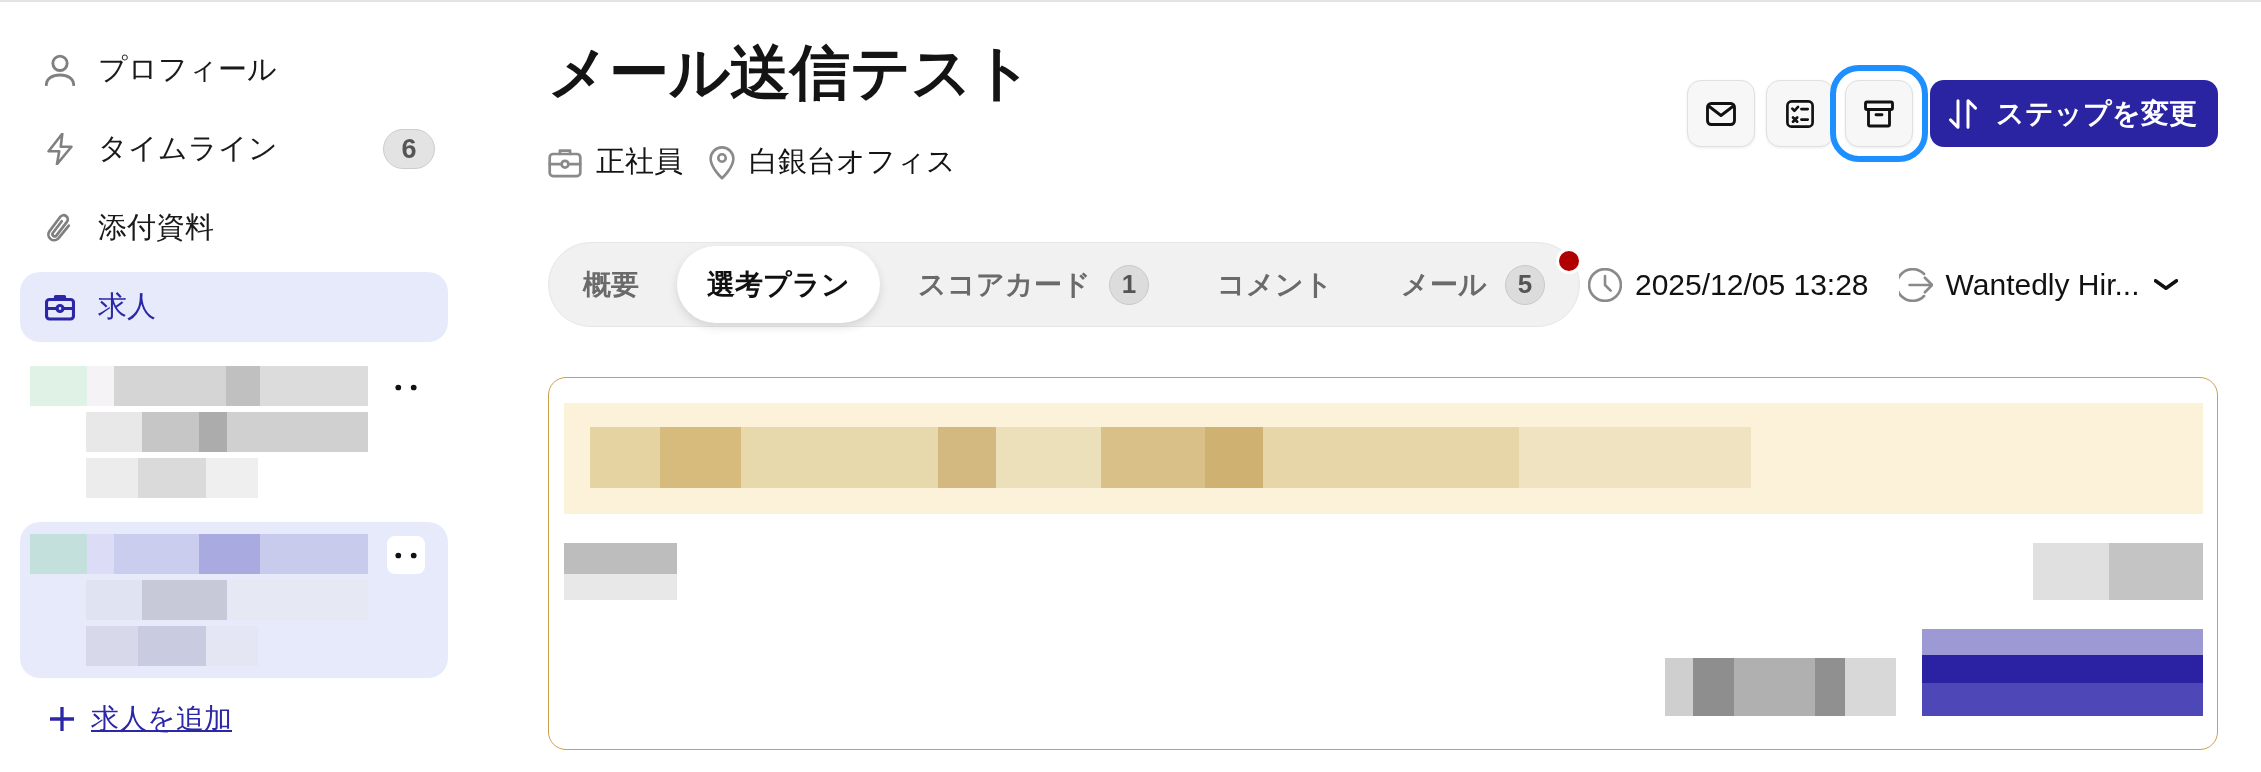  I want to click on clock-icon, so click(1605, 284).